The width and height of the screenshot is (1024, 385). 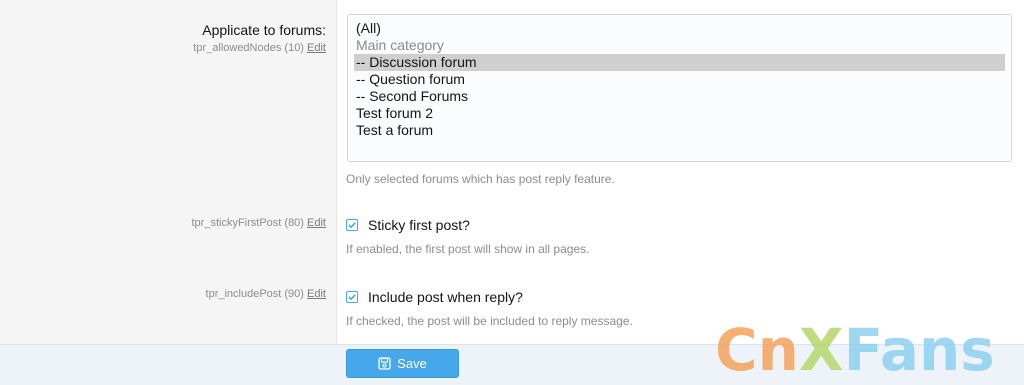 I want to click on include-post-key: tpr_includePost (90) Edit, so click(x=266, y=294).